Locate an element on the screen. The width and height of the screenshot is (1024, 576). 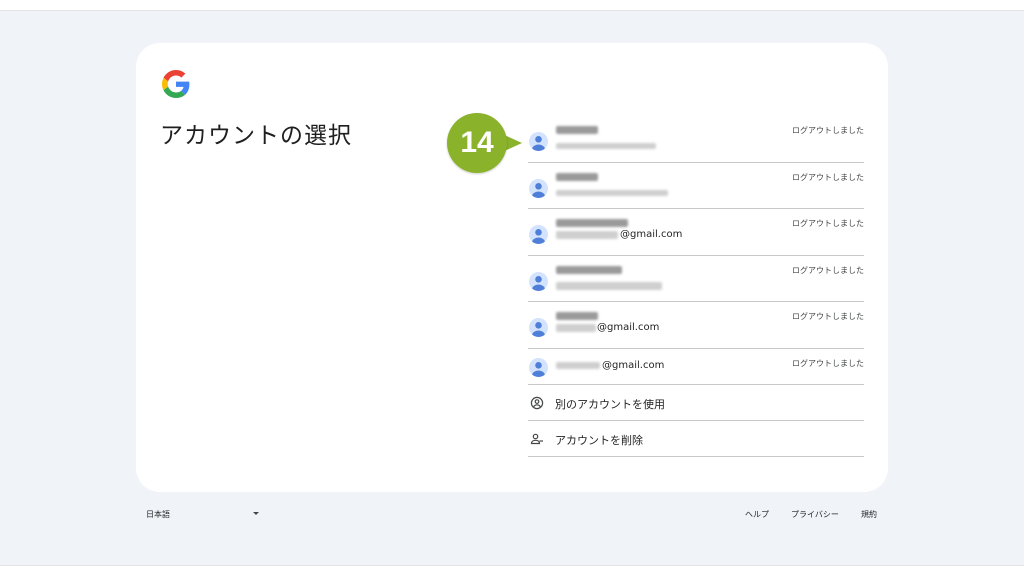
person-remove-icon is located at coordinates (536, 439).